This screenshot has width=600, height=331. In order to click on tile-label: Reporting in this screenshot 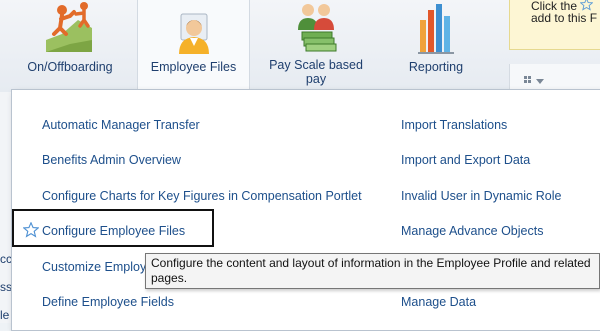, I will do `click(436, 67)`.